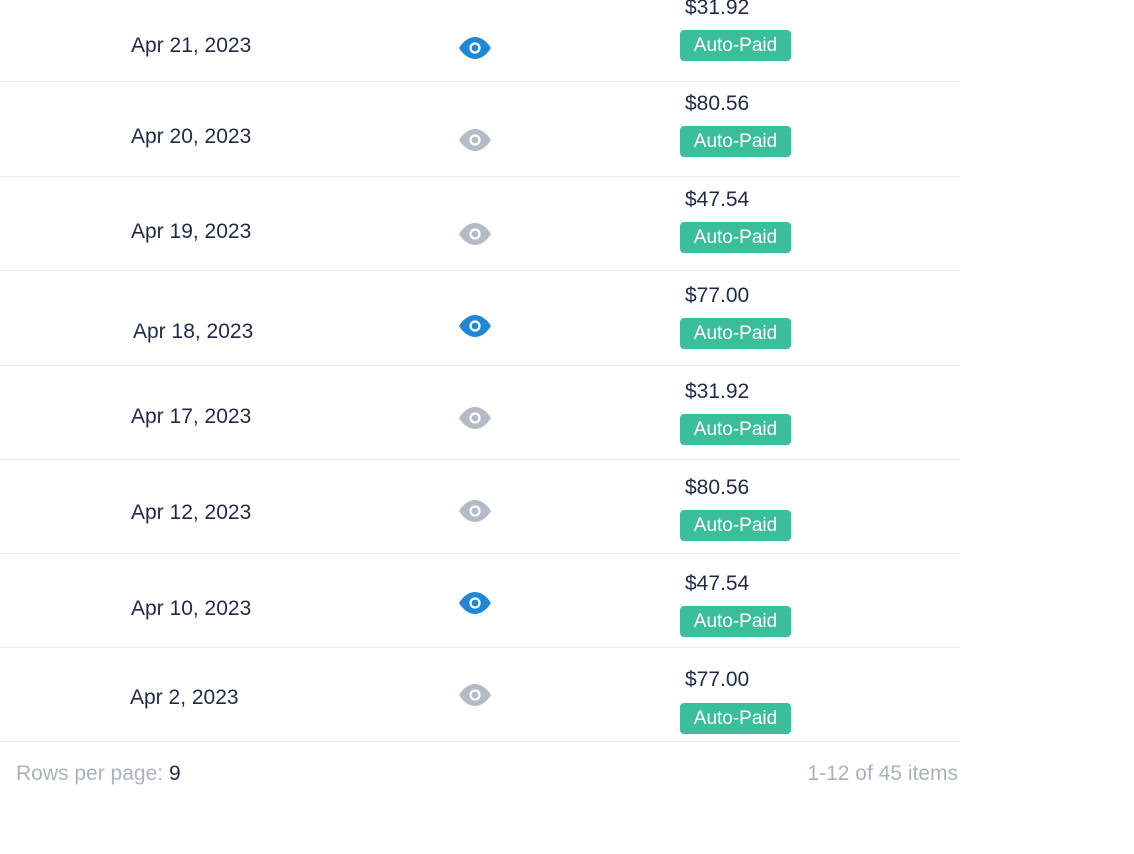  I want to click on row-date: Apr 12, 2023, so click(191, 512).